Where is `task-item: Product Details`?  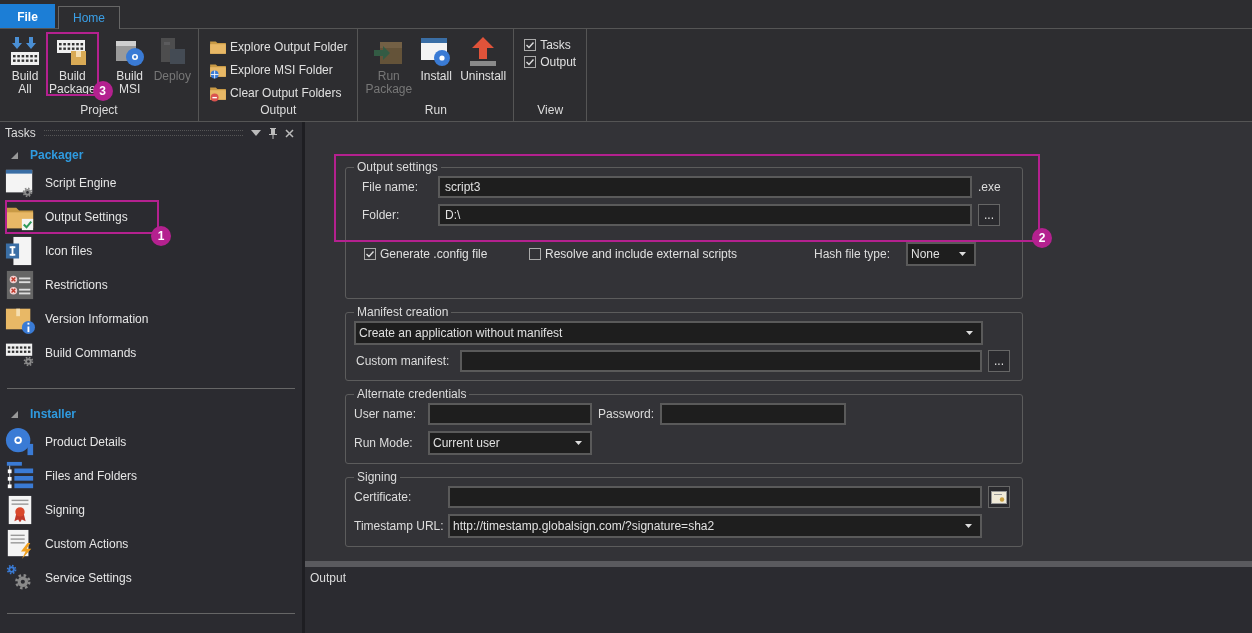 task-item: Product Details is located at coordinates (151, 442).